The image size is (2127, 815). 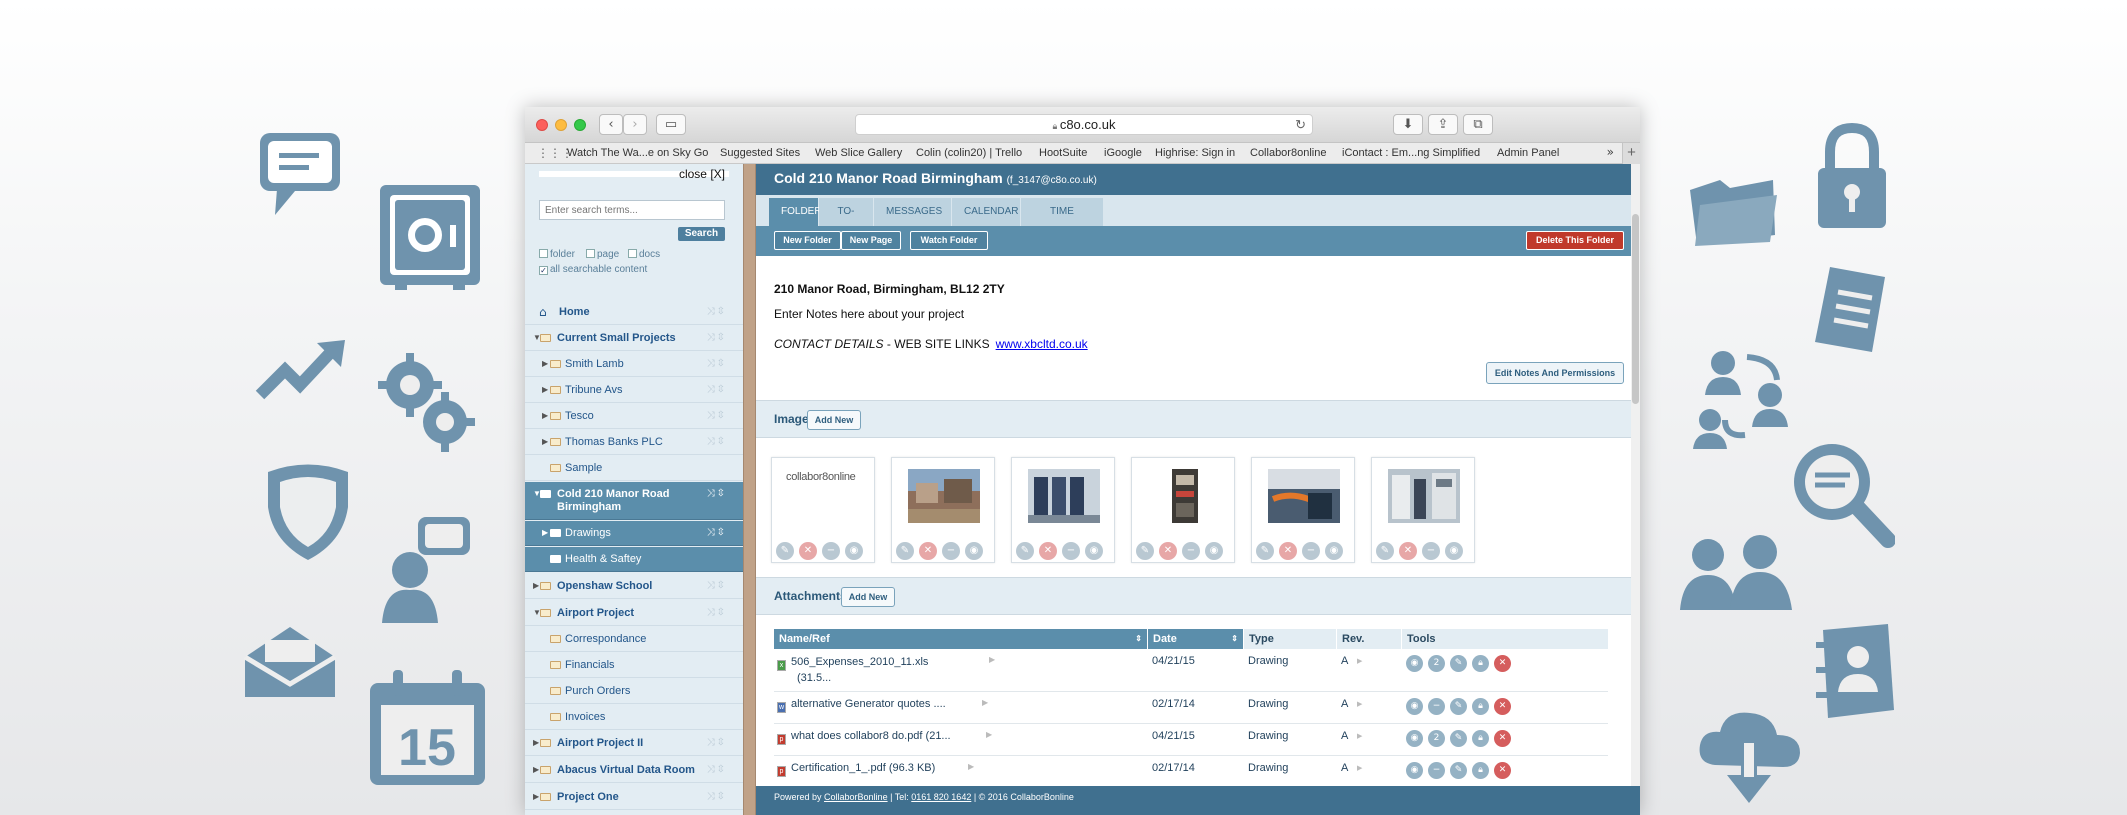 What do you see at coordinates (1408, 124) in the screenshot?
I see `download-icon: ⬇` at bounding box center [1408, 124].